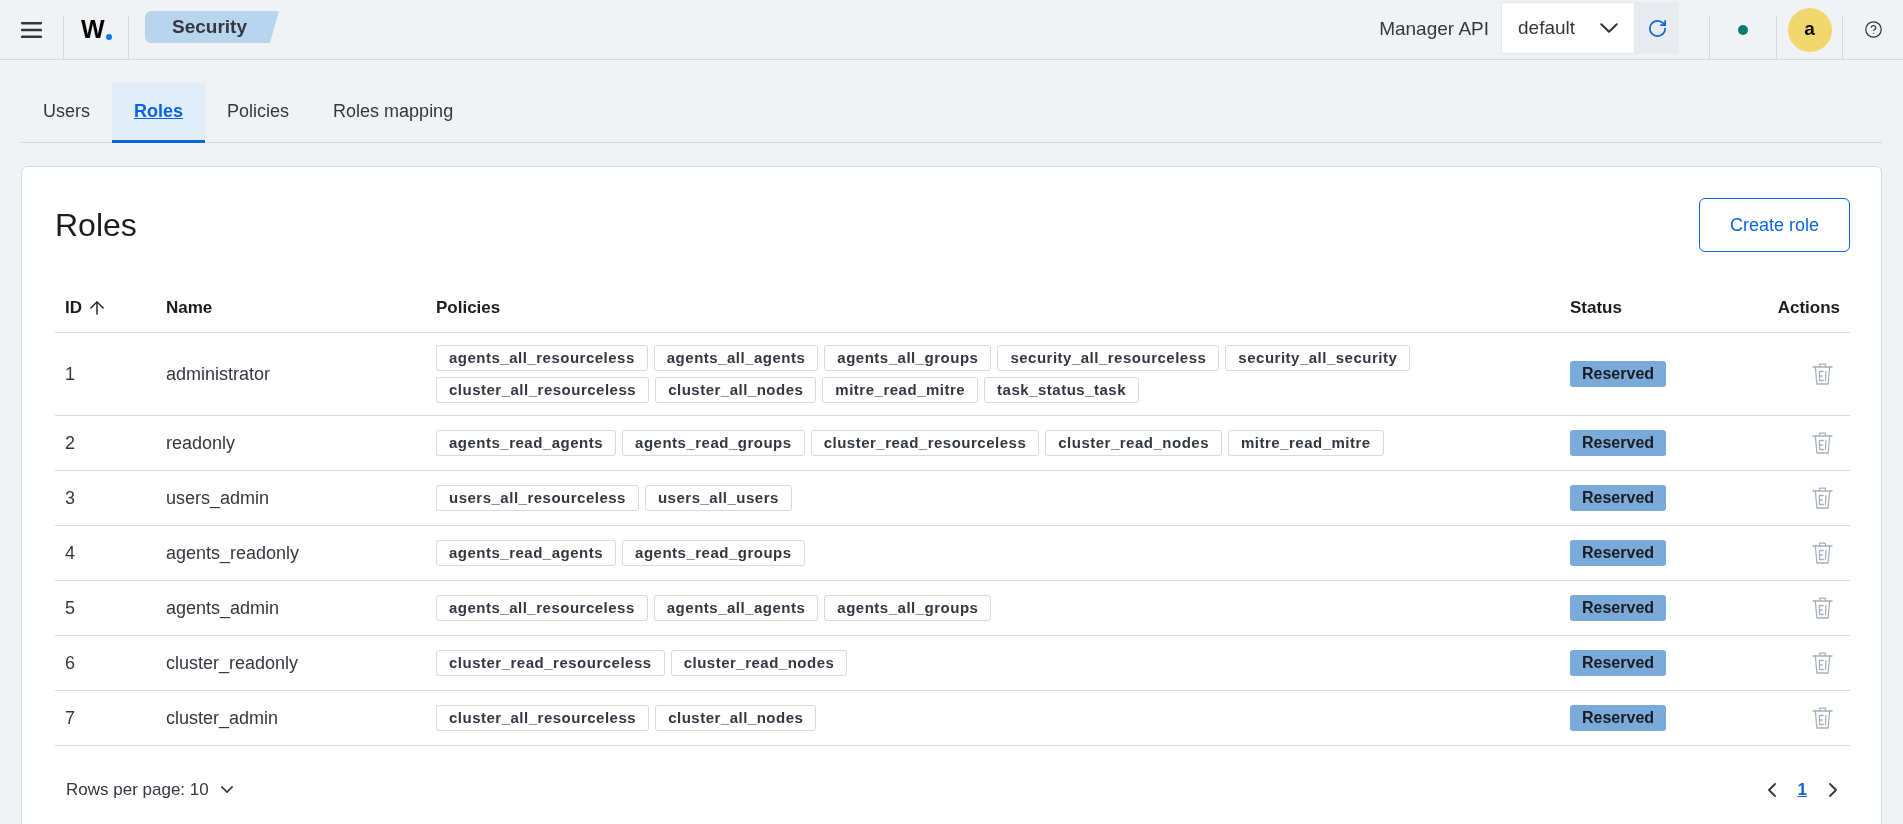 This screenshot has width=1903, height=824. Describe the element at coordinates (70, 552) in the screenshot. I see `table-cell: 4` at that location.